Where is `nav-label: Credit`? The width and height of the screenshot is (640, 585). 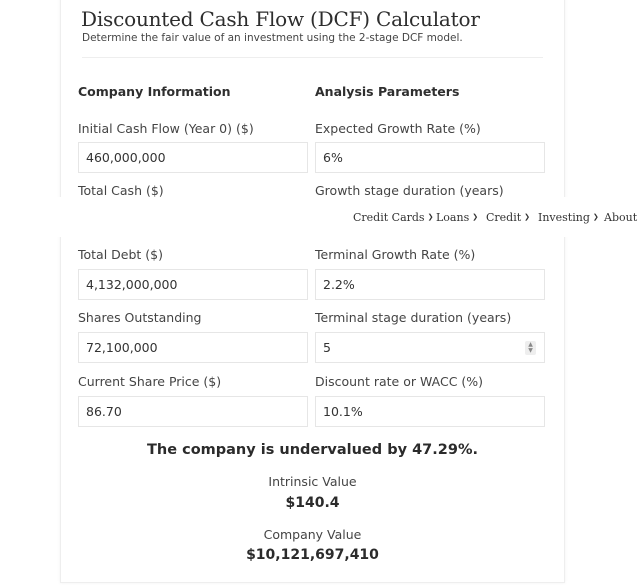 nav-label: Credit is located at coordinates (504, 217).